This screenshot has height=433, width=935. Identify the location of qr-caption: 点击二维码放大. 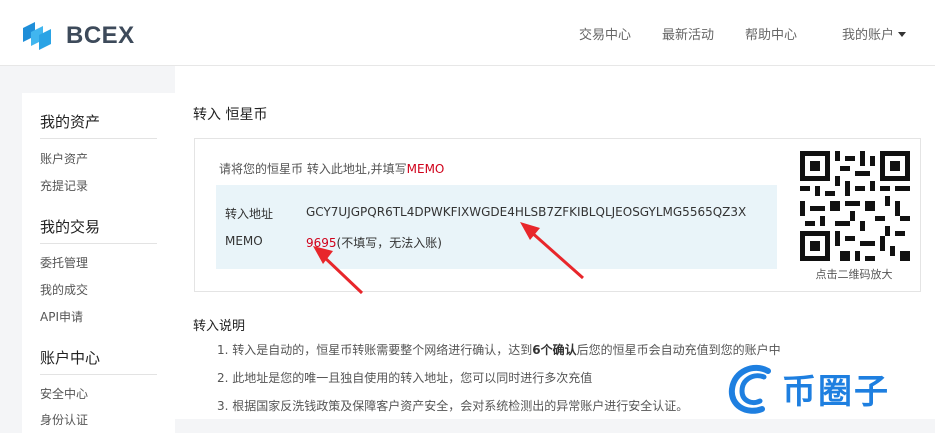
(854, 274).